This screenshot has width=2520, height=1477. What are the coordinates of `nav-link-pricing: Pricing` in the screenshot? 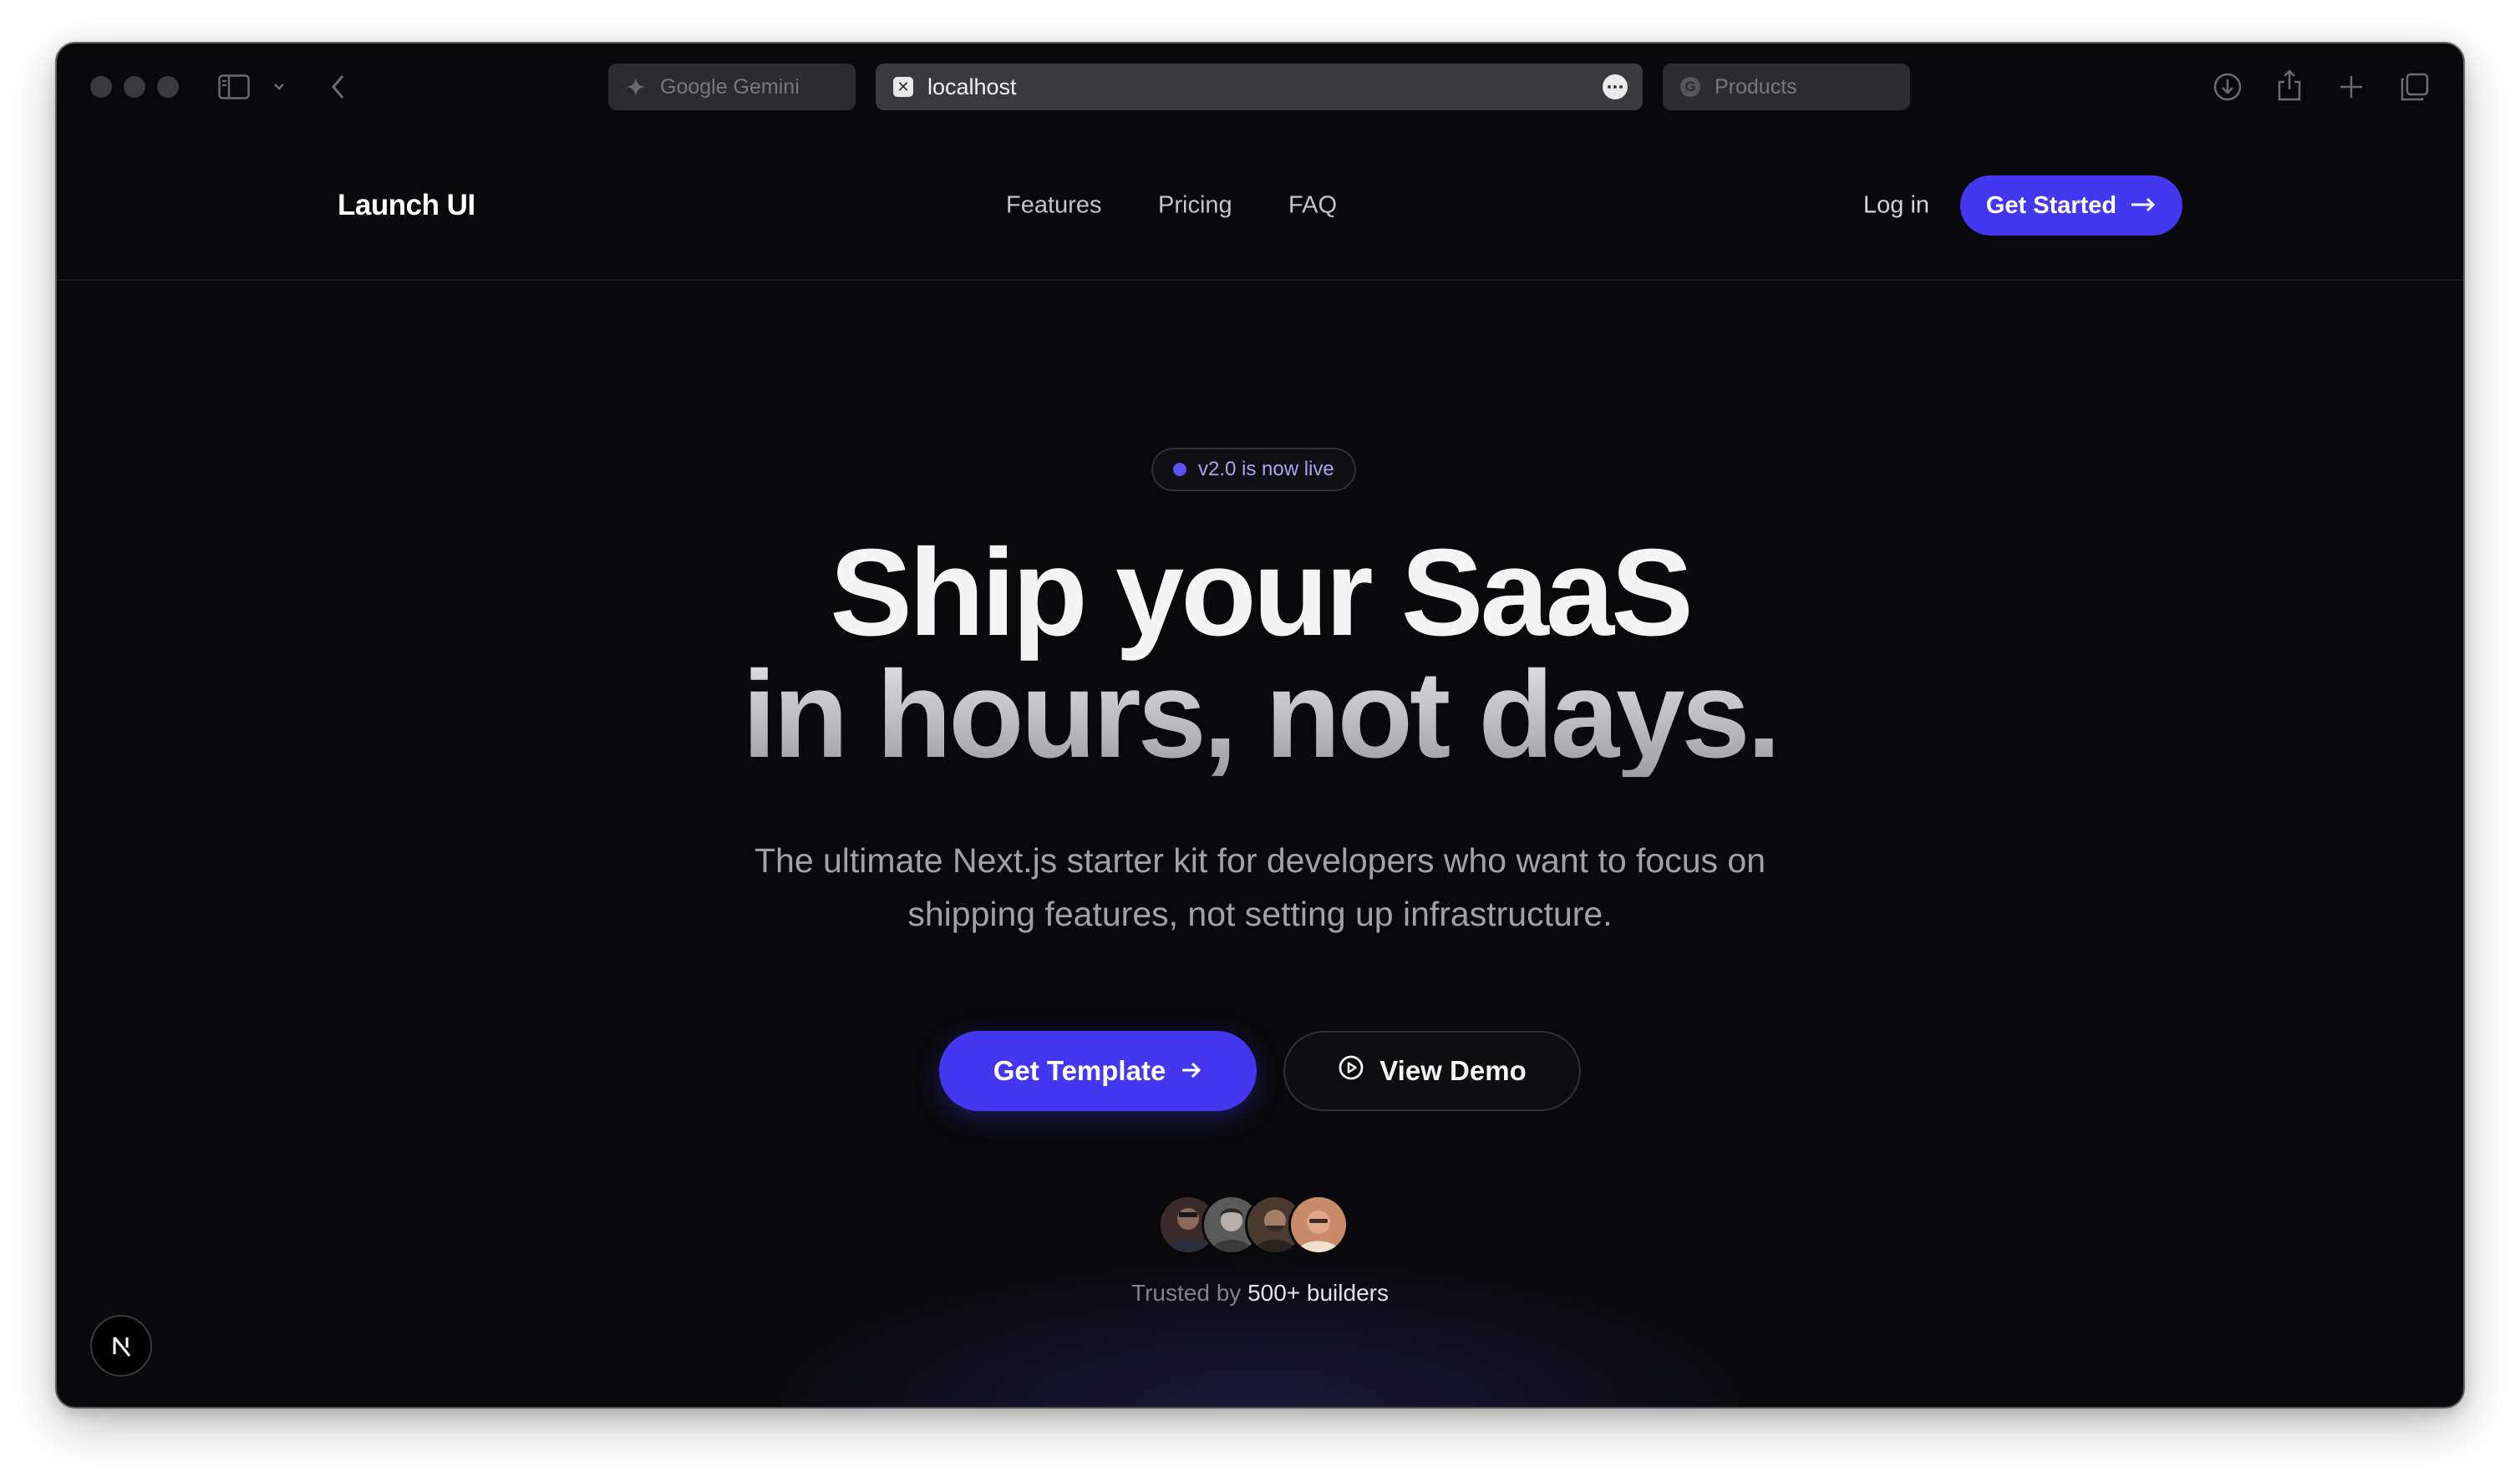 It's located at (1195, 206).